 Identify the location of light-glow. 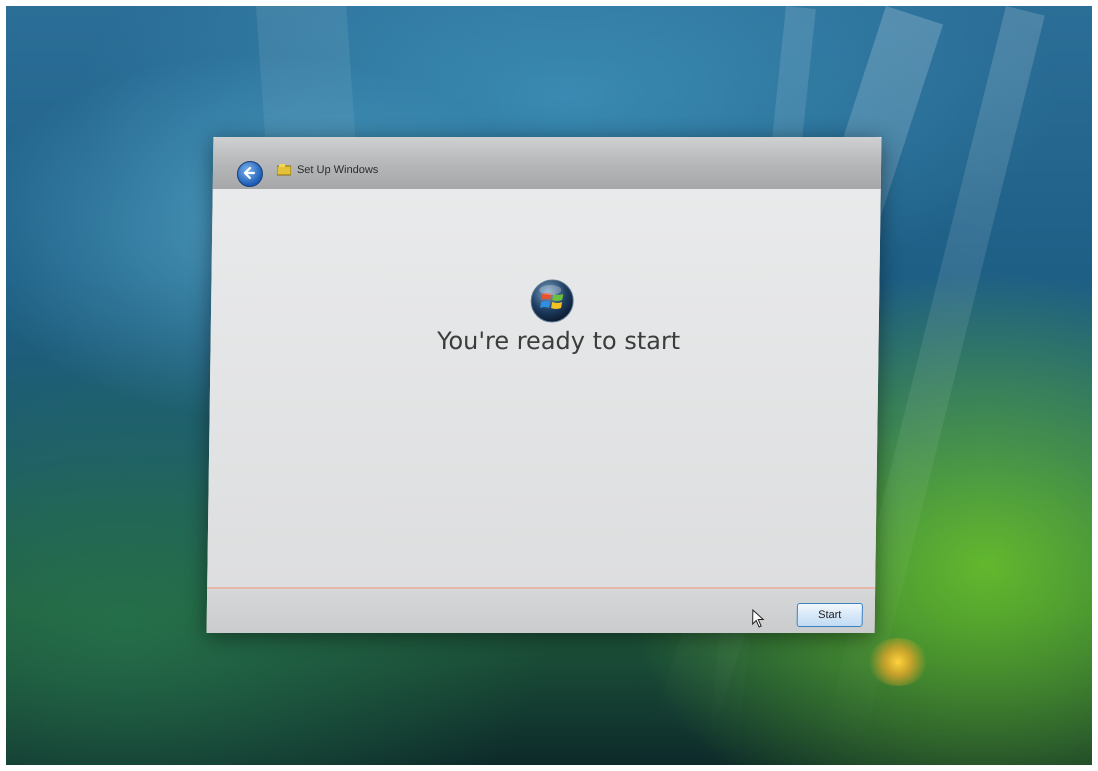
(898, 662).